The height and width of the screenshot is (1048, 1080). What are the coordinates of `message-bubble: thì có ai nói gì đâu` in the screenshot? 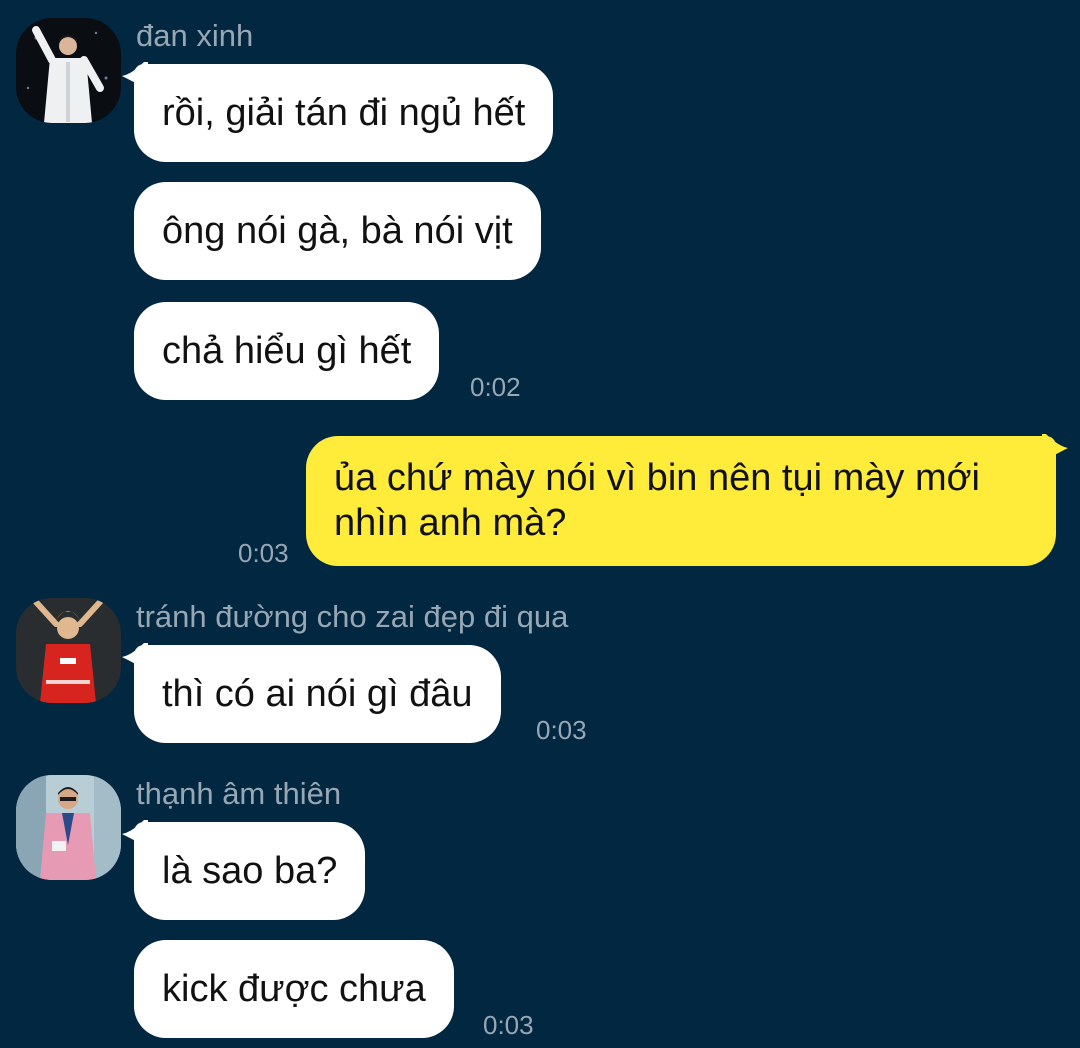 It's located at (317, 694).